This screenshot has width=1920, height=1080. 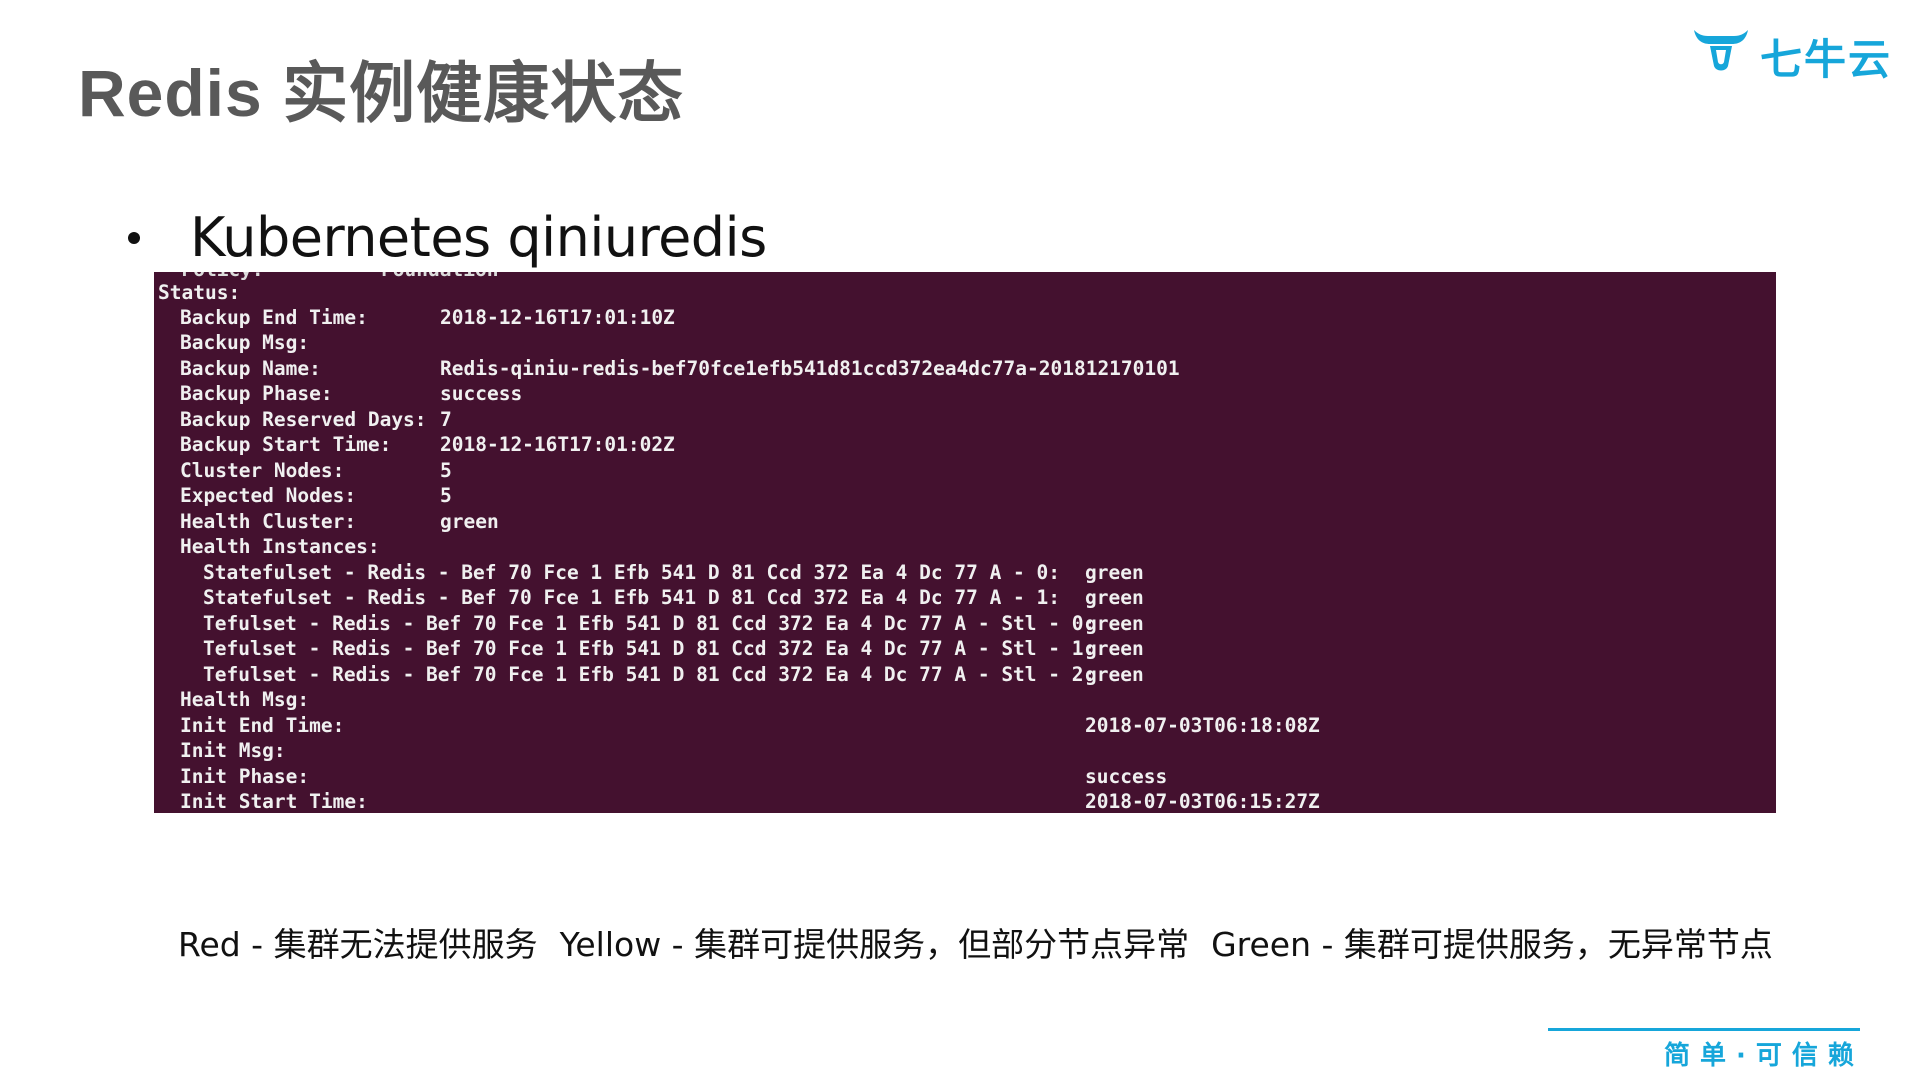 I want to click on qiniu-logo: 七牛云, so click(x=1790, y=54).